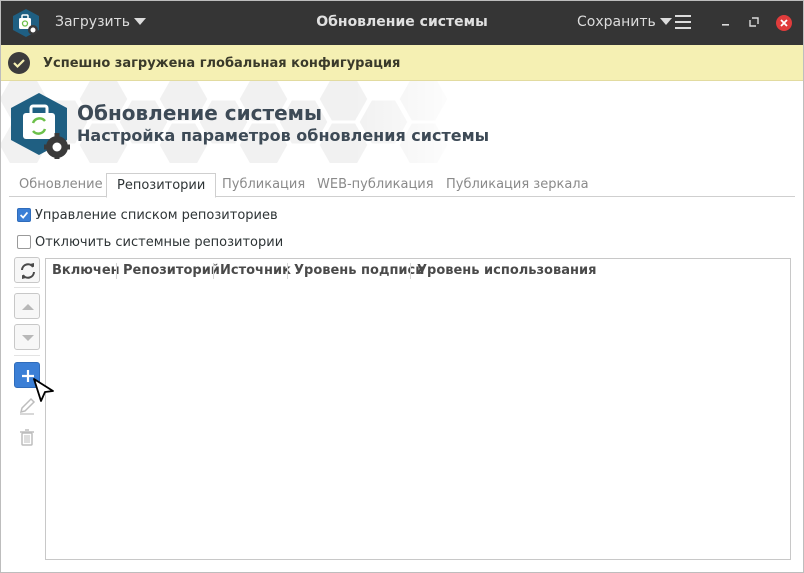  What do you see at coordinates (161, 185) in the screenshot?
I see `tab-repositories: Репозитории` at bounding box center [161, 185].